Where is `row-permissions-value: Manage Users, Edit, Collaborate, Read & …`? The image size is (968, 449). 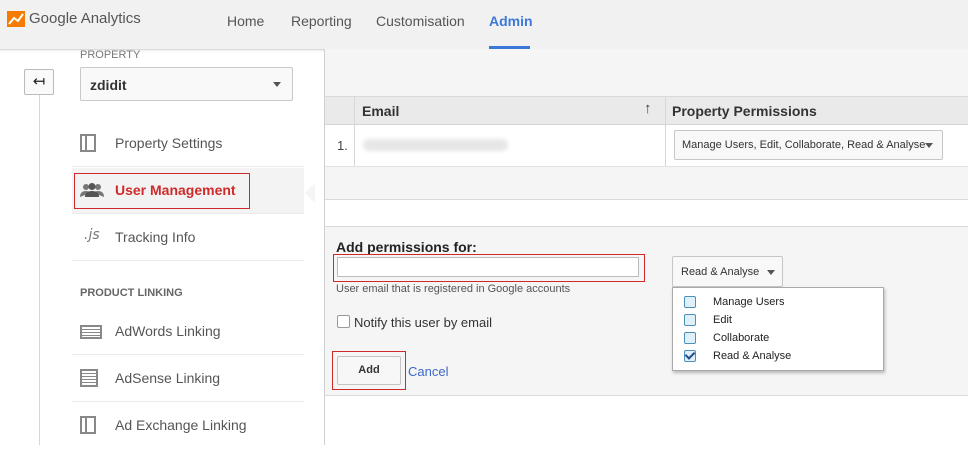 row-permissions-value: Manage Users, Edit, Collaborate, Read & … is located at coordinates (804, 145).